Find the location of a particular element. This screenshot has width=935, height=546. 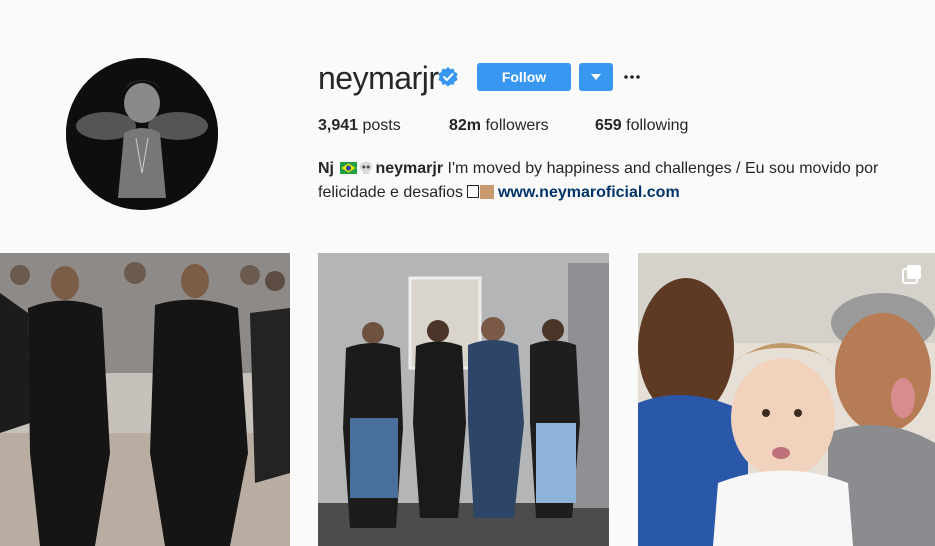

bio-mention-link: neymarjr is located at coordinates (409, 168).